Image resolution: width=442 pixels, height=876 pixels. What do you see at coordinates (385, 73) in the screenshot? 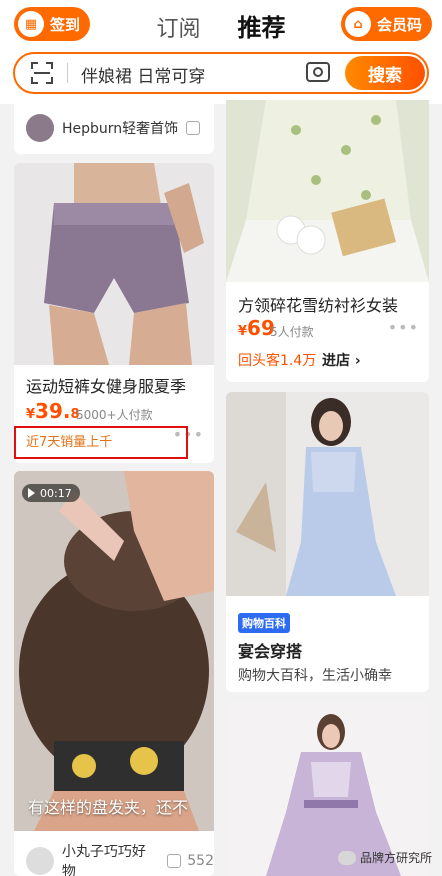
I see `search-button: 搜索` at bounding box center [385, 73].